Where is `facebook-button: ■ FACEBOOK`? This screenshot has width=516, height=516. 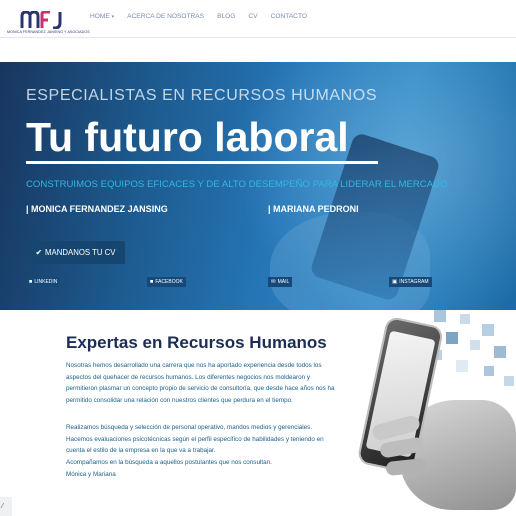
facebook-button: ■ FACEBOOK is located at coordinates (166, 282).